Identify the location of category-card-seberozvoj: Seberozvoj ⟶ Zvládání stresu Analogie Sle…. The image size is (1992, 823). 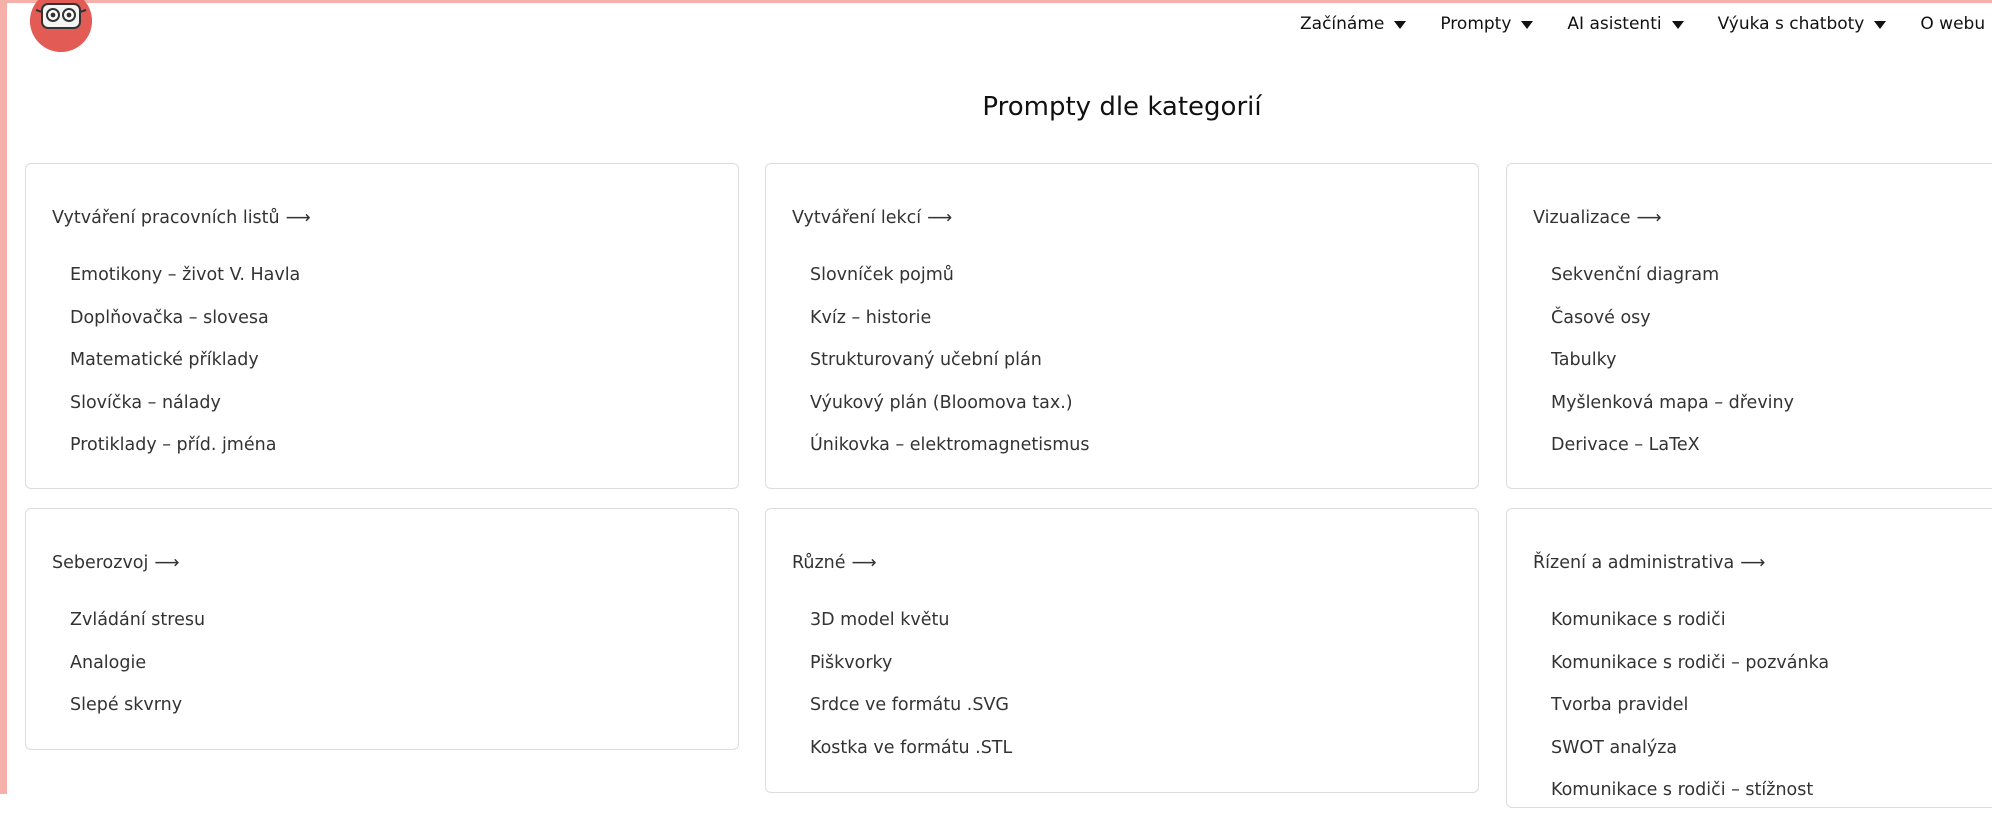
(382, 629).